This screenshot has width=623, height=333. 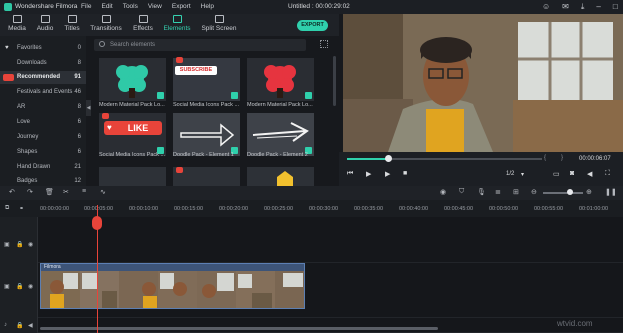 I want to click on text-icon, so click(x=72, y=19).